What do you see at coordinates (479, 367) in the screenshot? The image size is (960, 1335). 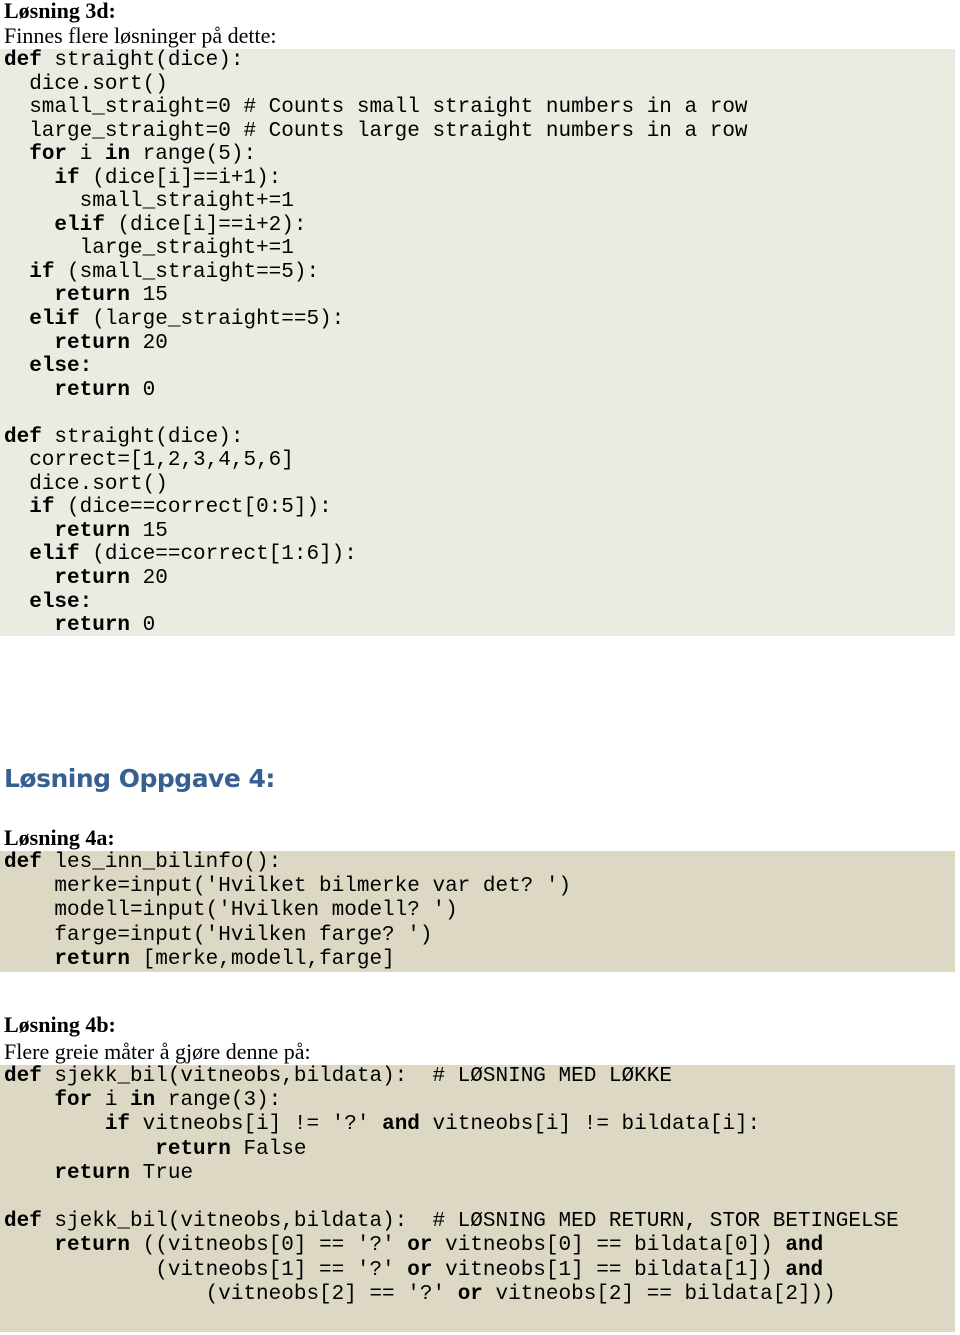 I see `code-line: else:` at bounding box center [479, 367].